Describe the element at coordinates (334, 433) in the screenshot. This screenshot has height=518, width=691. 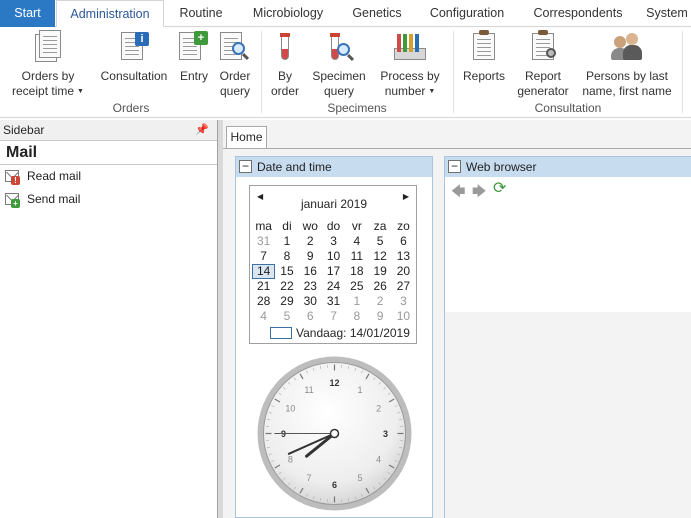
I see `clock-center` at that location.